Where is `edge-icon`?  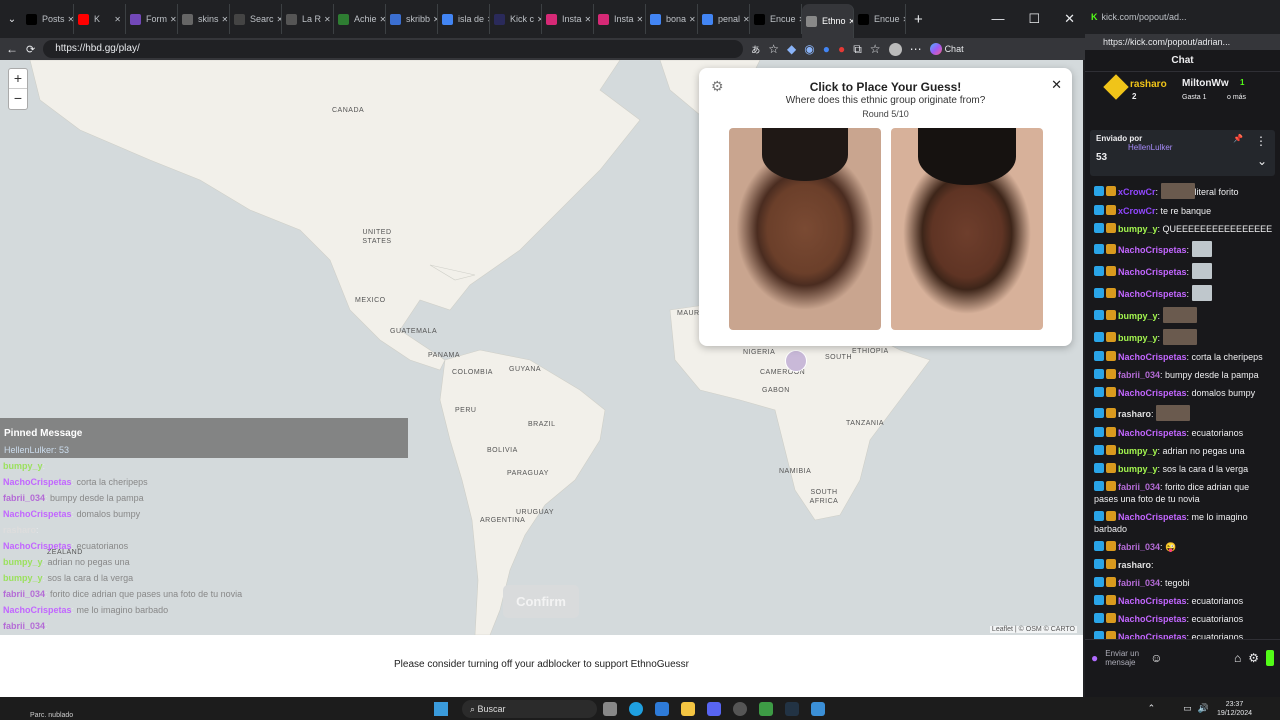 edge-icon is located at coordinates (636, 708).